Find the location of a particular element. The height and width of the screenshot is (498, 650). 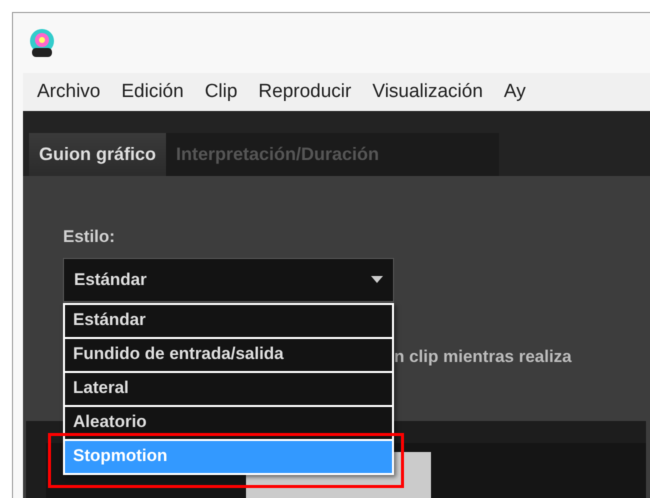

style-label: Estilo: is located at coordinates (89, 237).